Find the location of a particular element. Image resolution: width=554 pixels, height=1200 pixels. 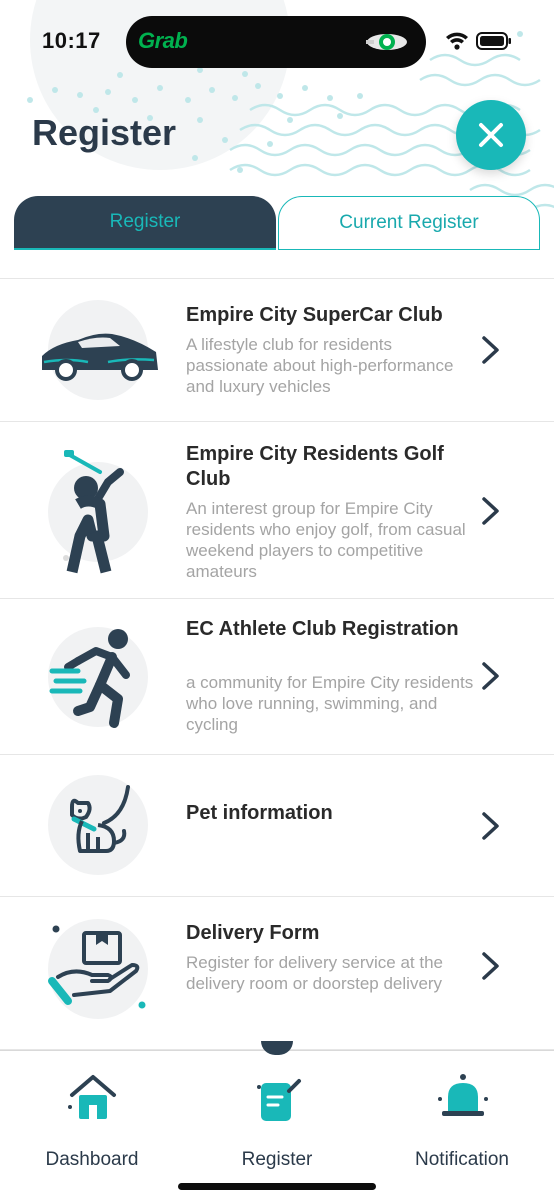

nav-notification: Notification is located at coordinates (462, 1120).